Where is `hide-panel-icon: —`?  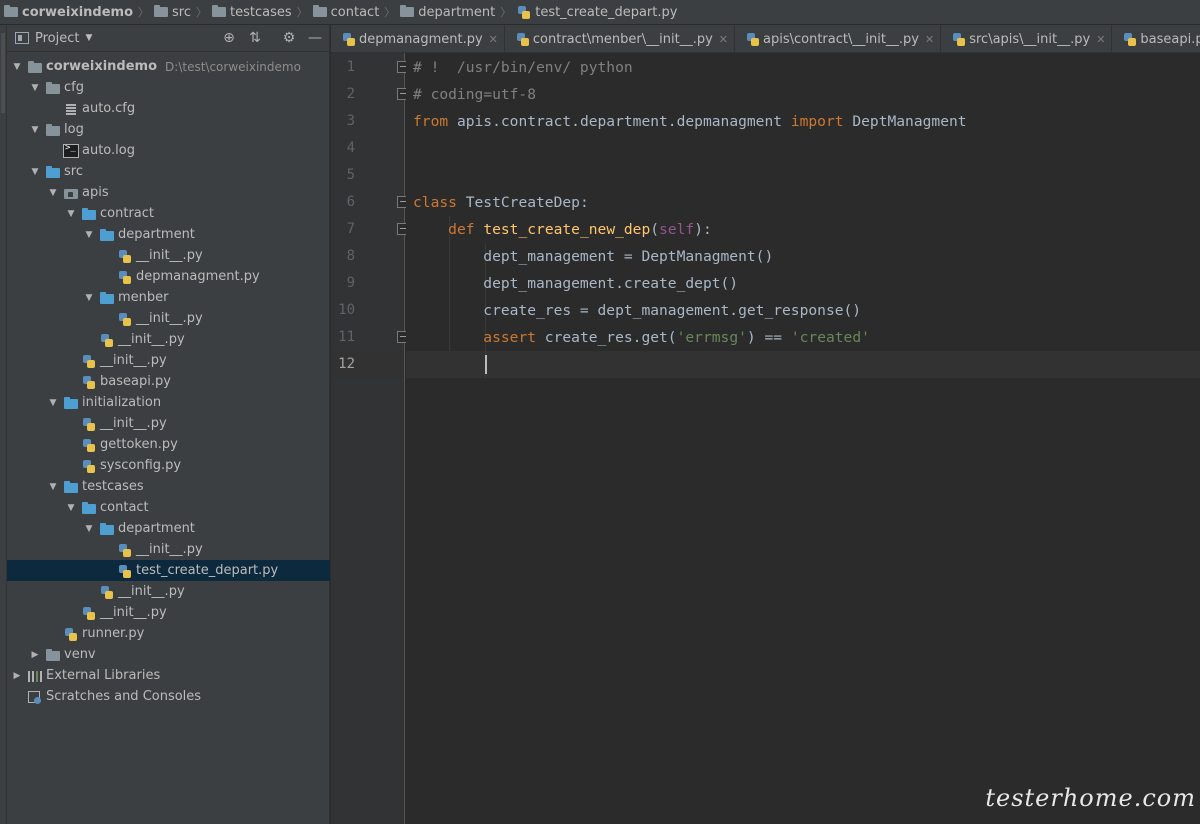
hide-panel-icon: — is located at coordinates (315, 38).